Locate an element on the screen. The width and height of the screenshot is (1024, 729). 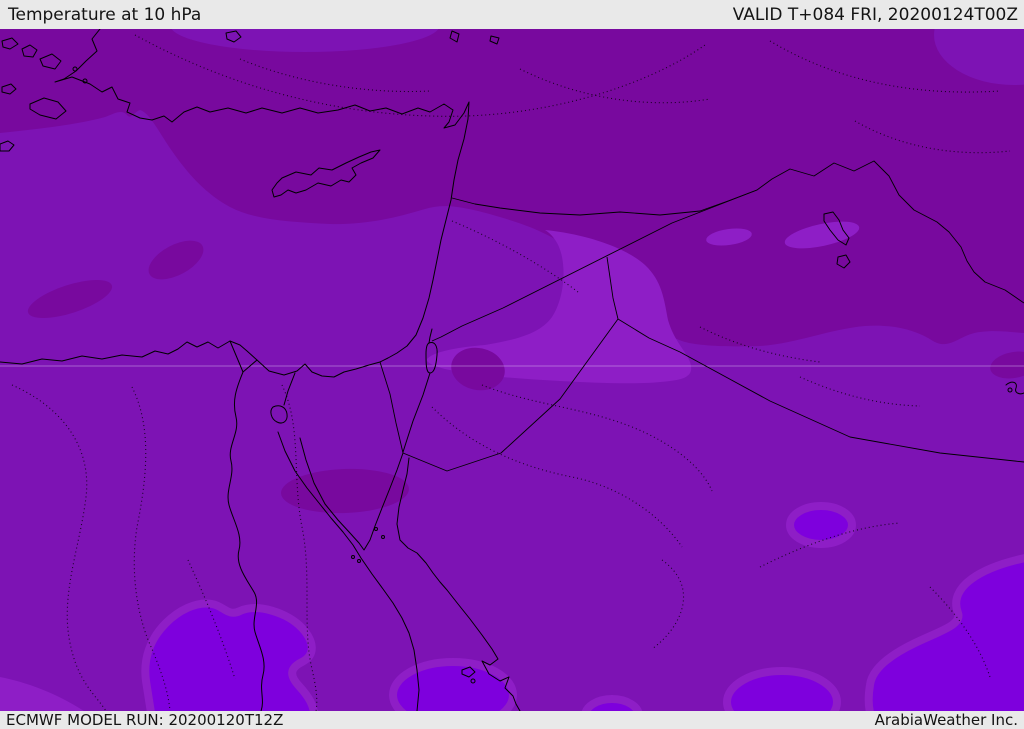
fill-warmest-ellipse-east is located at coordinates (821, 525).